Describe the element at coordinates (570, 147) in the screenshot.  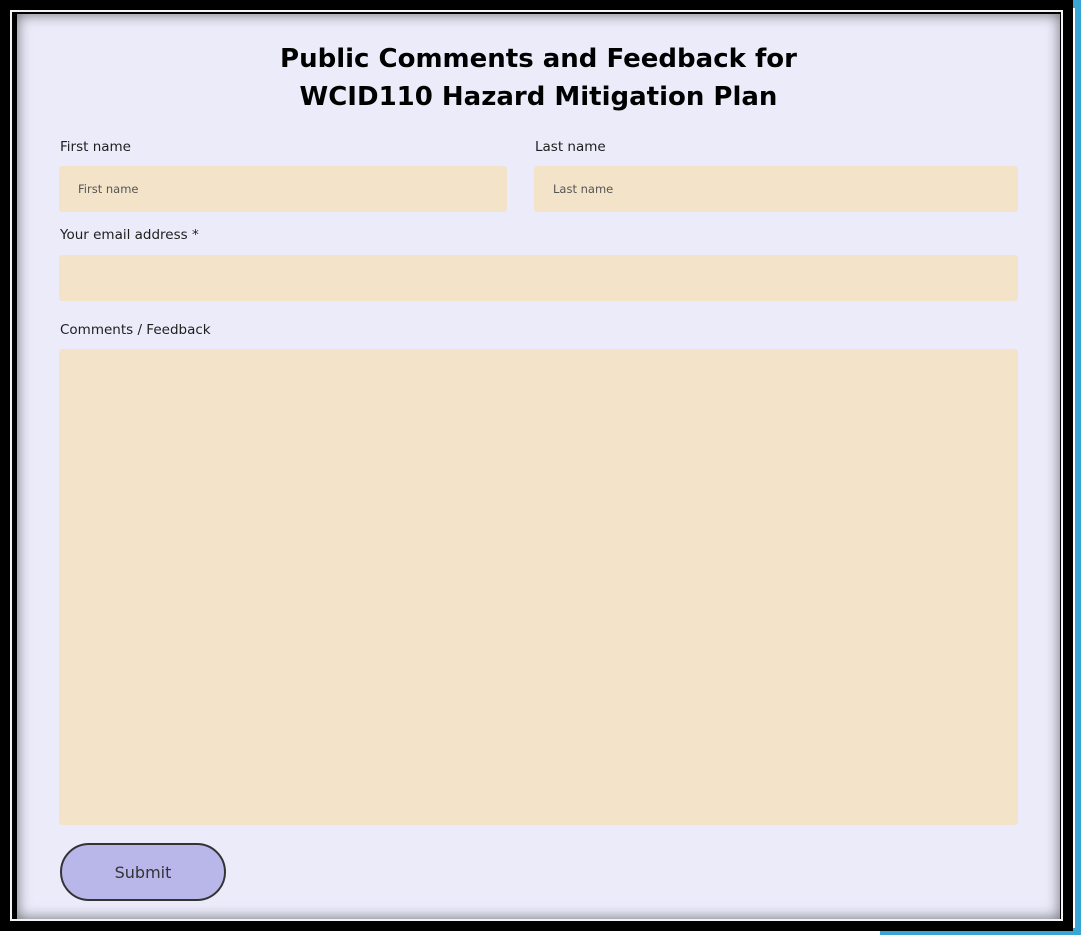
I see `last-name-label: Last name` at that location.